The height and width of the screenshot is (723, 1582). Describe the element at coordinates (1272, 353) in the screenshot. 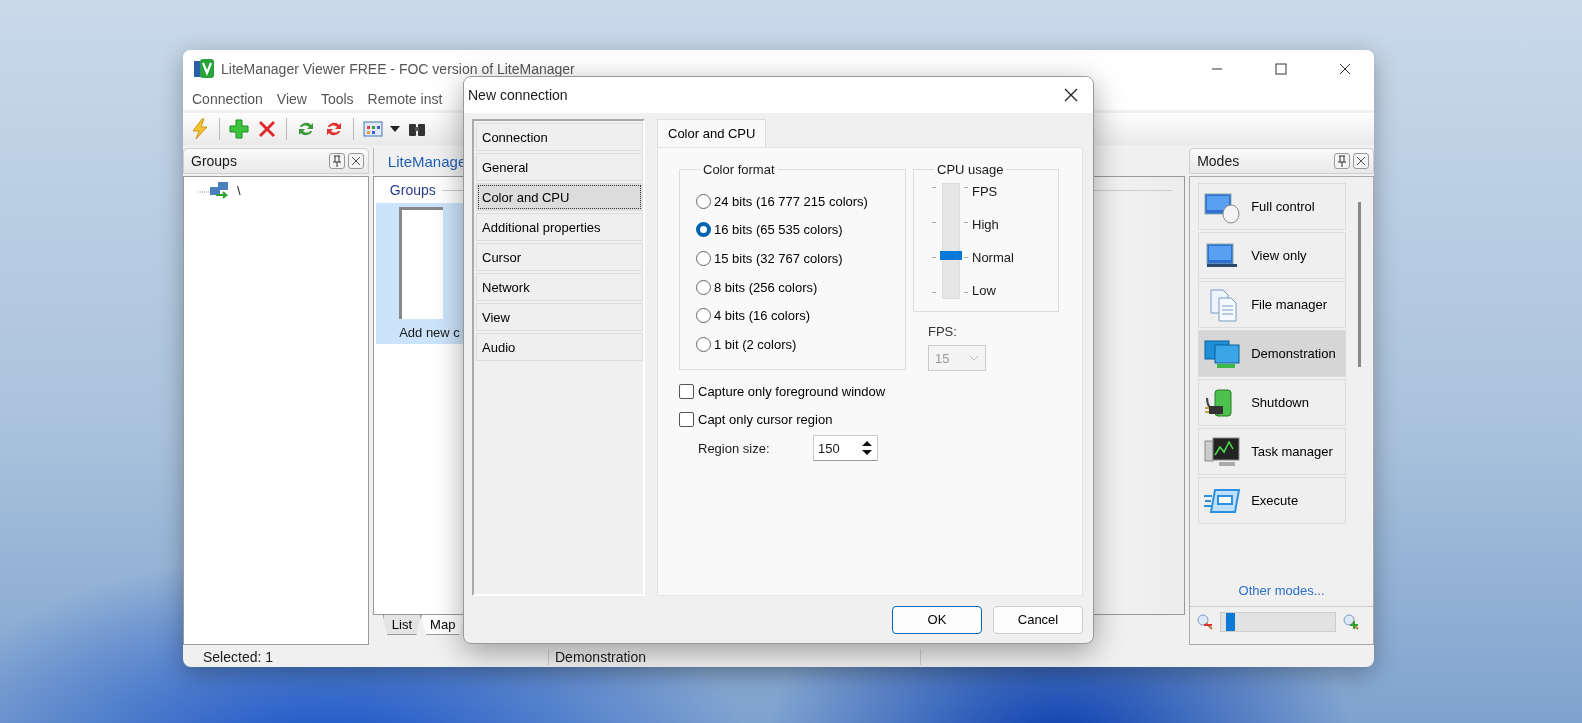

I see `mode-button: Demonstration` at that location.